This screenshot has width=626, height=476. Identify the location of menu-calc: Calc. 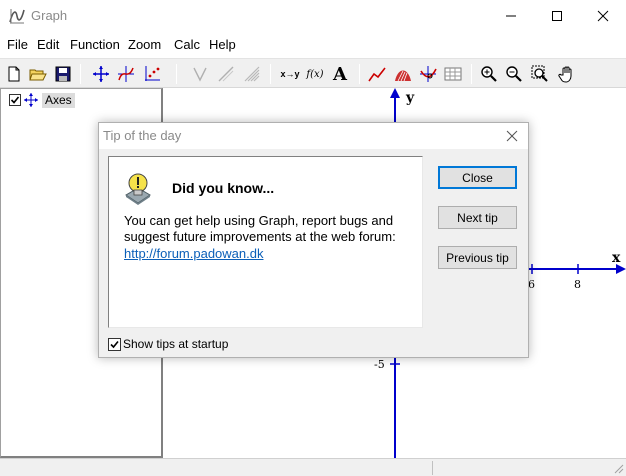
(187, 44).